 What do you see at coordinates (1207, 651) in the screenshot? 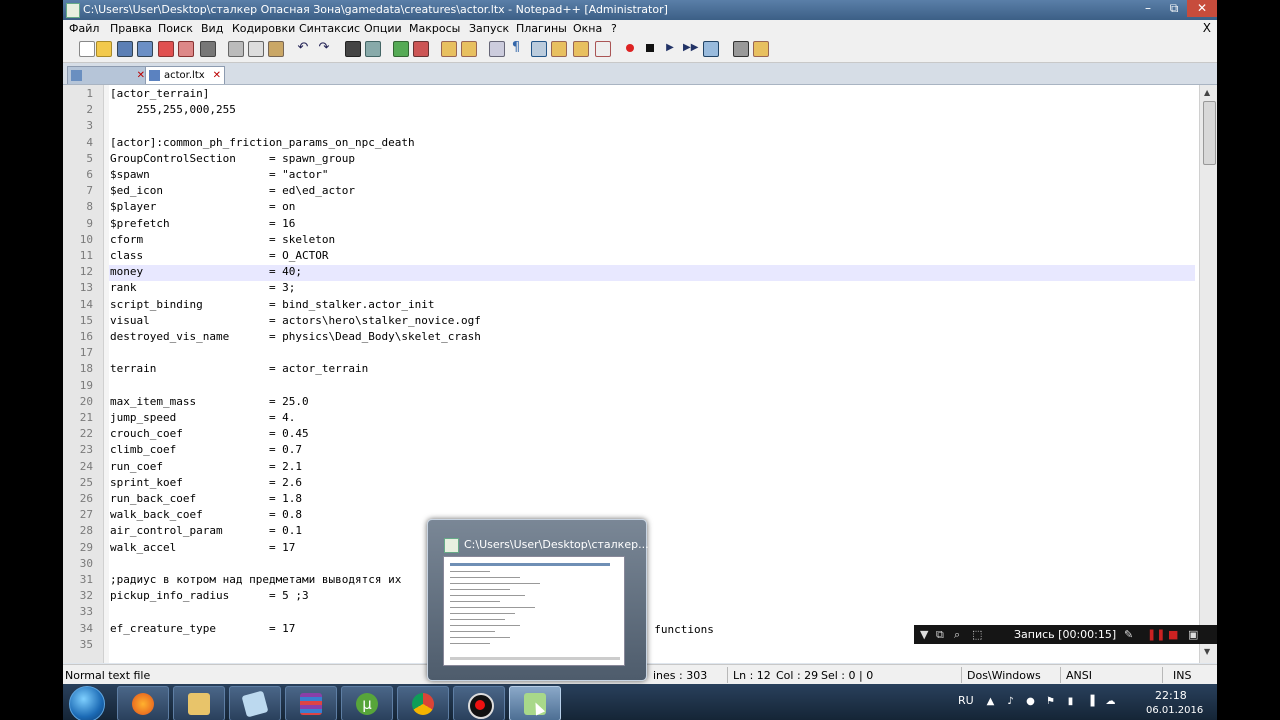
I see `scroll-down-arrow-icon: ▼` at bounding box center [1207, 651].